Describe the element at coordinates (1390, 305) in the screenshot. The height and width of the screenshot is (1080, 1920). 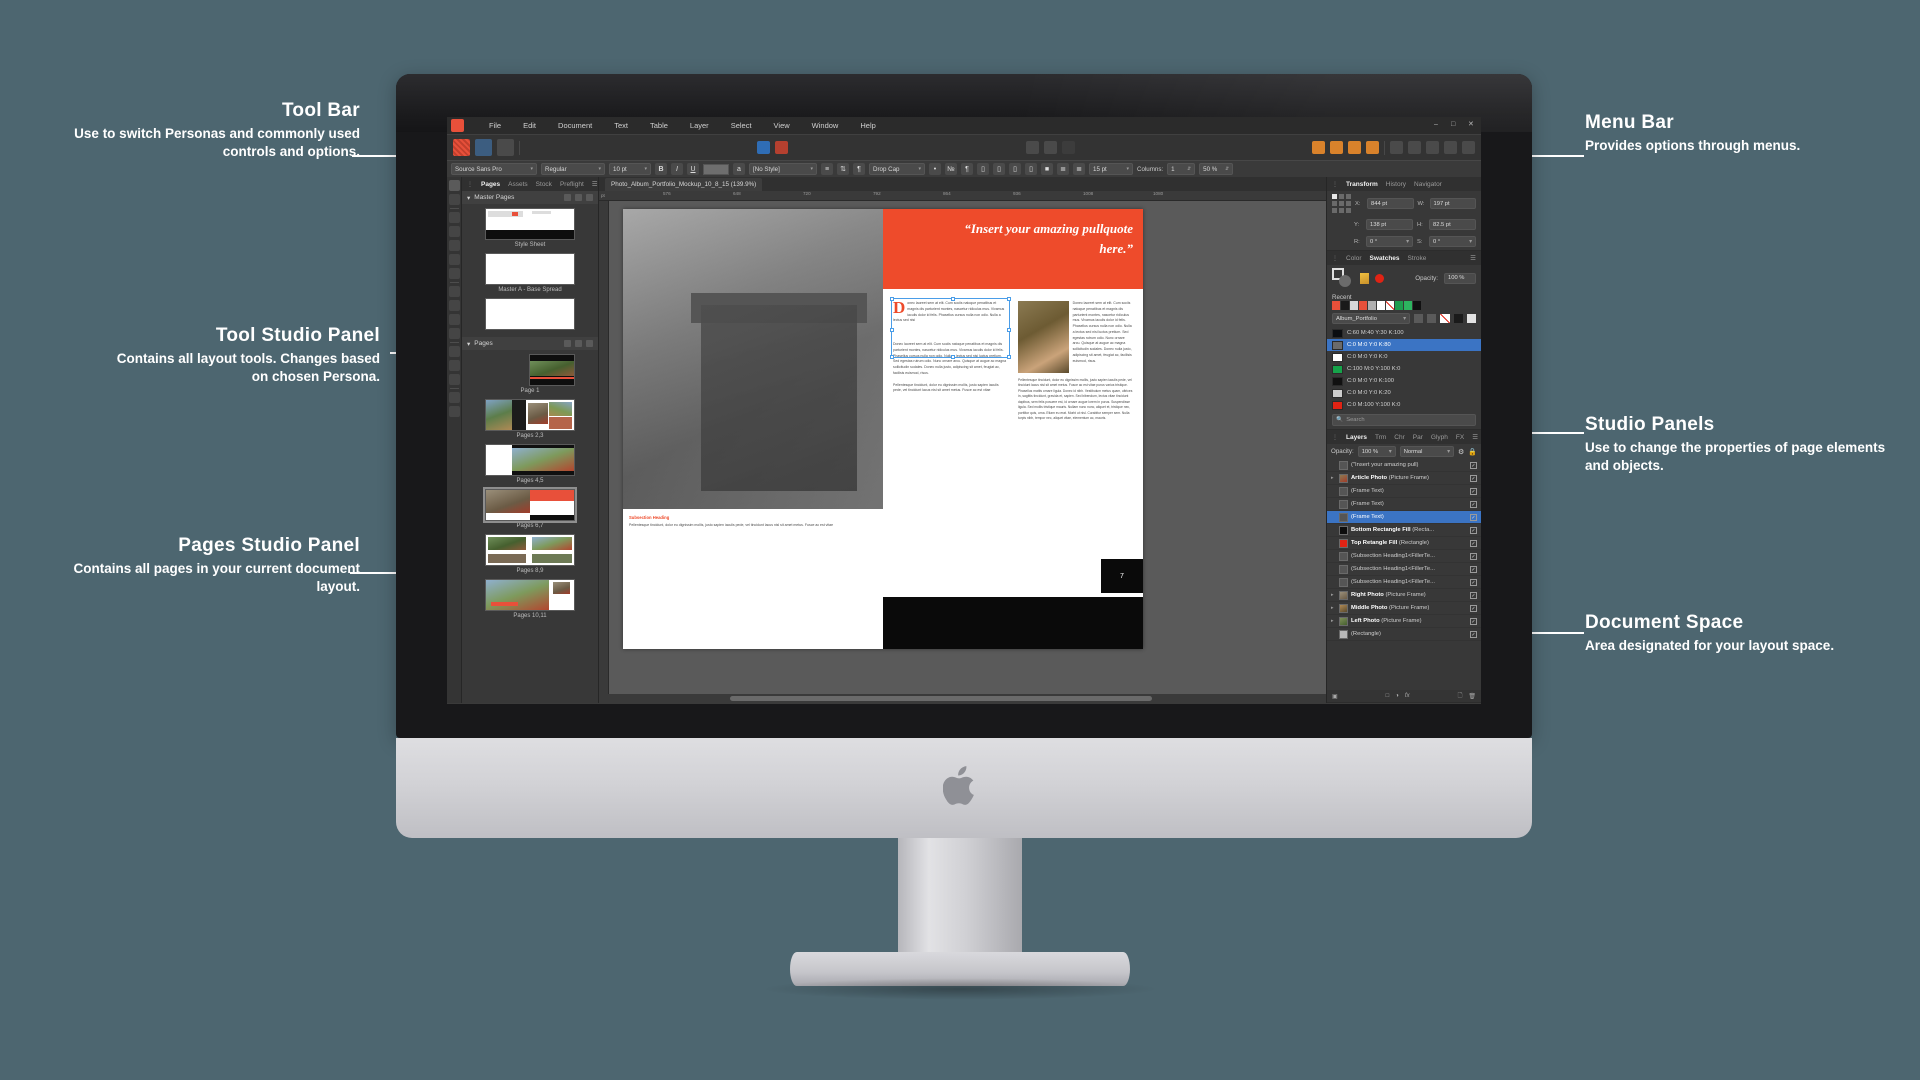
I see `recent-swatch-none` at that location.